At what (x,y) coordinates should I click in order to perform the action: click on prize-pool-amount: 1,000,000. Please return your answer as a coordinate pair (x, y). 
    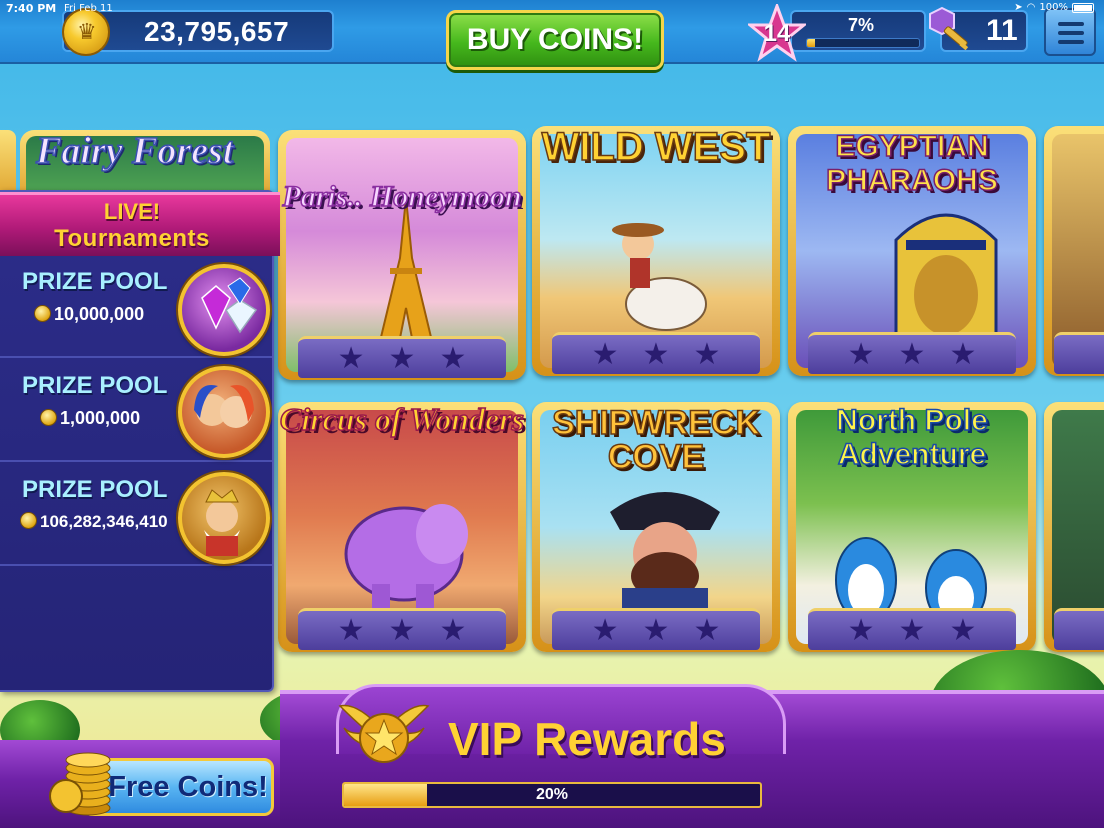
    Looking at the image, I should click on (90, 418).